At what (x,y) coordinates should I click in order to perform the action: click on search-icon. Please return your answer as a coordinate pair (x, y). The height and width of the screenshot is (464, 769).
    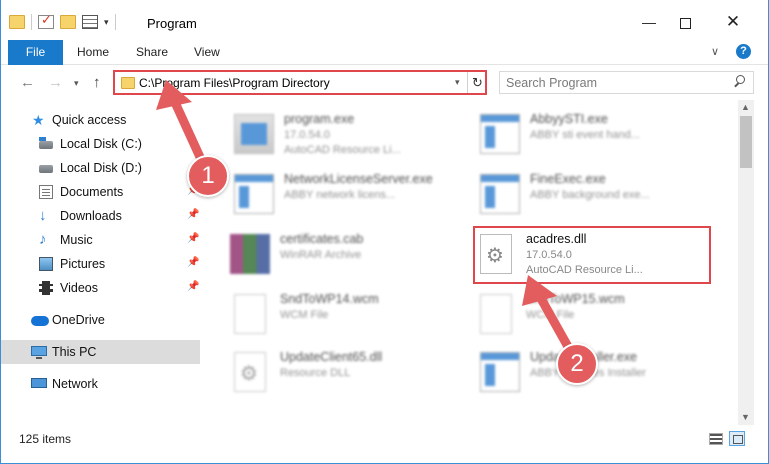
    Looking at the image, I should click on (740, 81).